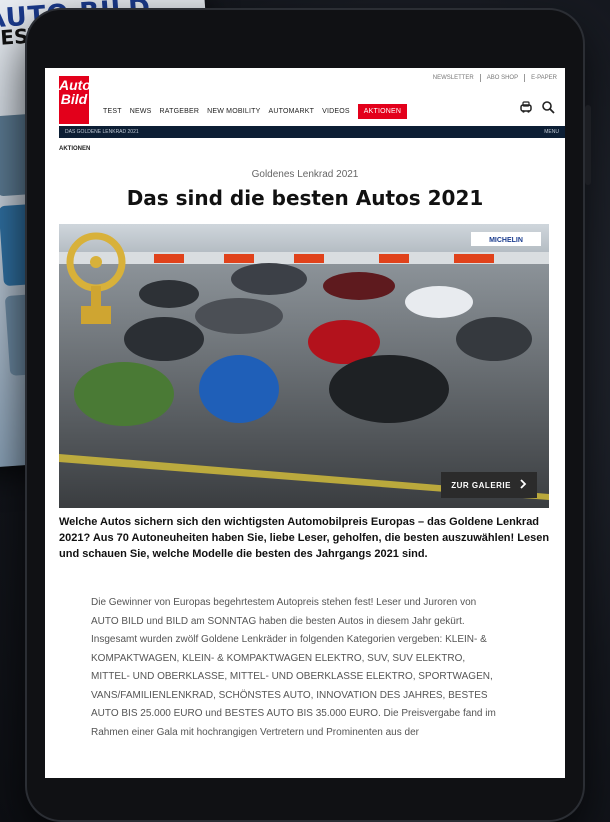 The image size is (610, 822). Describe the element at coordinates (233, 111) in the screenshot. I see `nav-item-new-mobility: NEW MOBILITY` at that location.